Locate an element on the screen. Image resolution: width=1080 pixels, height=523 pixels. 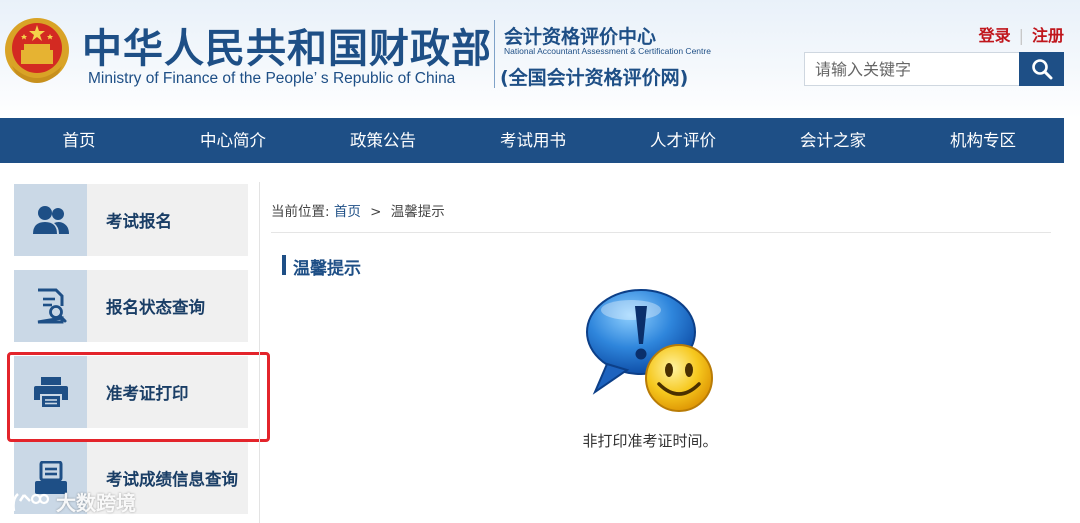
nav-item-policy: 政策公告 is located at coordinates (383, 140).